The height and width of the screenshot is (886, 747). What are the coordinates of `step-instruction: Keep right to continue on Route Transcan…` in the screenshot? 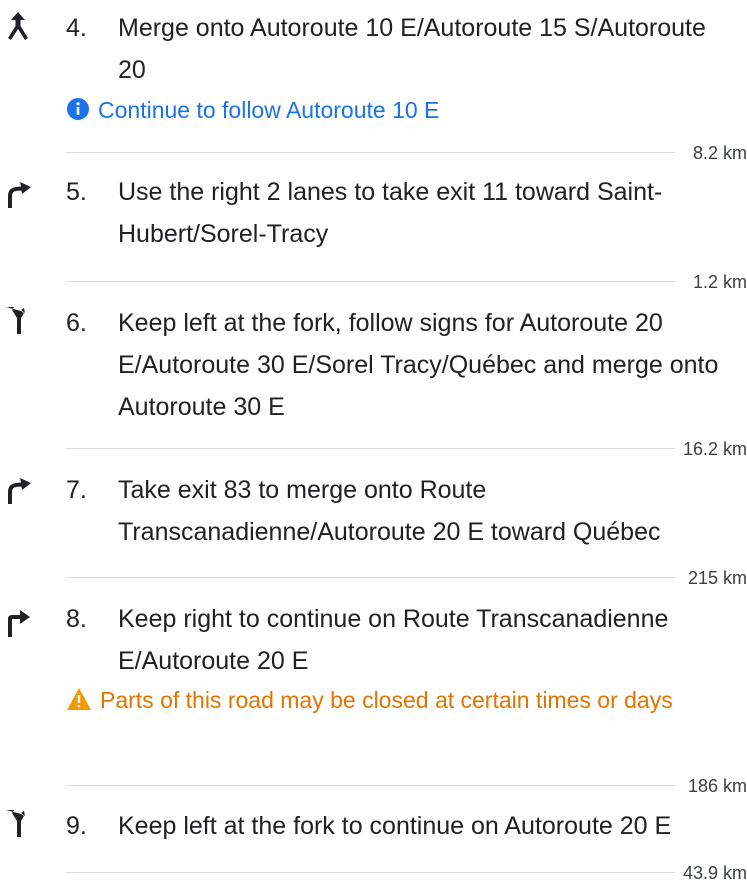 It's located at (393, 640).